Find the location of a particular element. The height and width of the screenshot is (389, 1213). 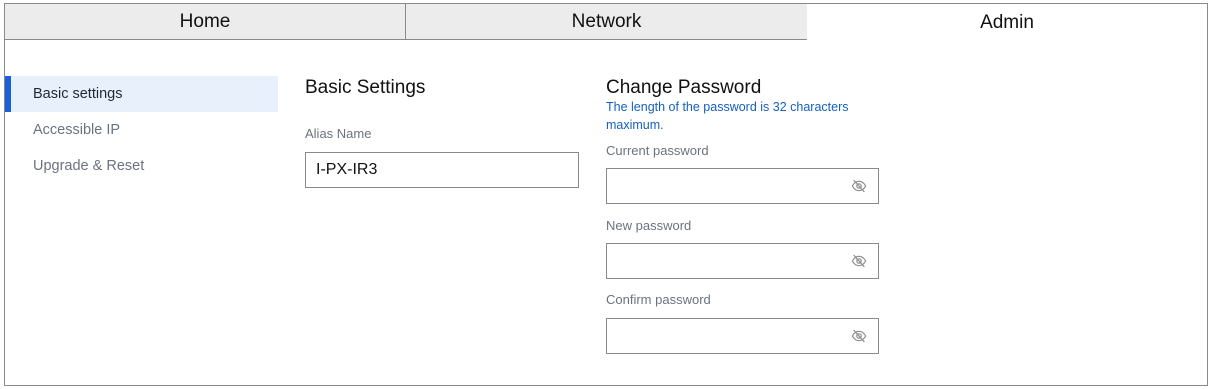

tab-network: Network is located at coordinates (606, 21).